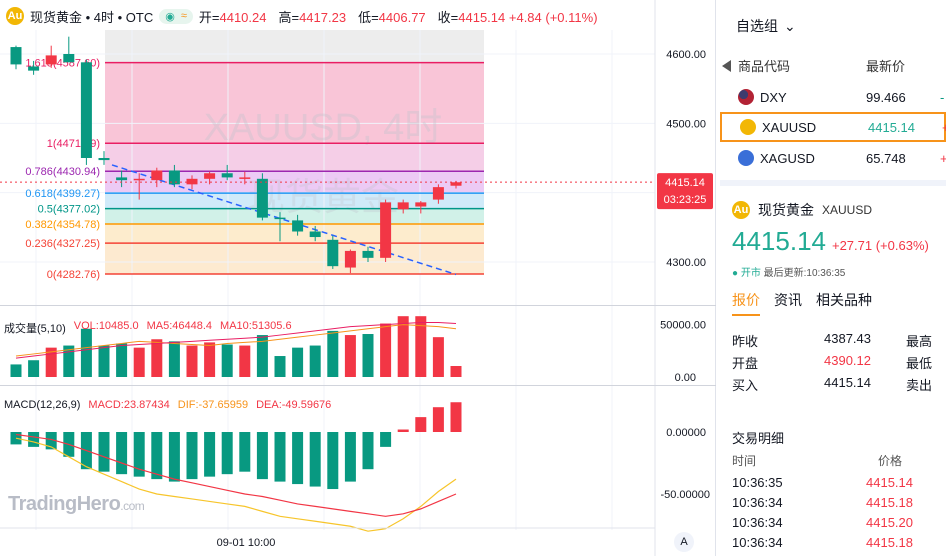 Image resolution: width=946 pixels, height=556 pixels. I want to click on dea-value: DEA:-49.59676, so click(294, 405).